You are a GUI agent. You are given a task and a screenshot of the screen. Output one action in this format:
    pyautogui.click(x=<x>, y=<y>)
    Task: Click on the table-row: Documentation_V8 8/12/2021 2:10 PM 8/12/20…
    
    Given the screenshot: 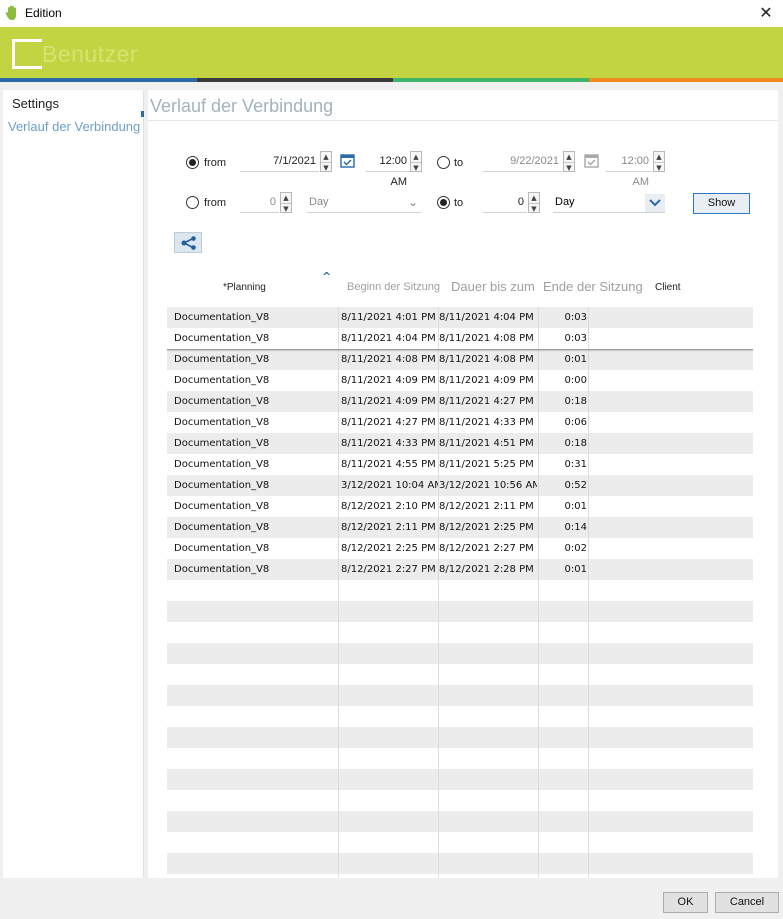 What is the action you would take?
    pyautogui.click(x=460, y=506)
    